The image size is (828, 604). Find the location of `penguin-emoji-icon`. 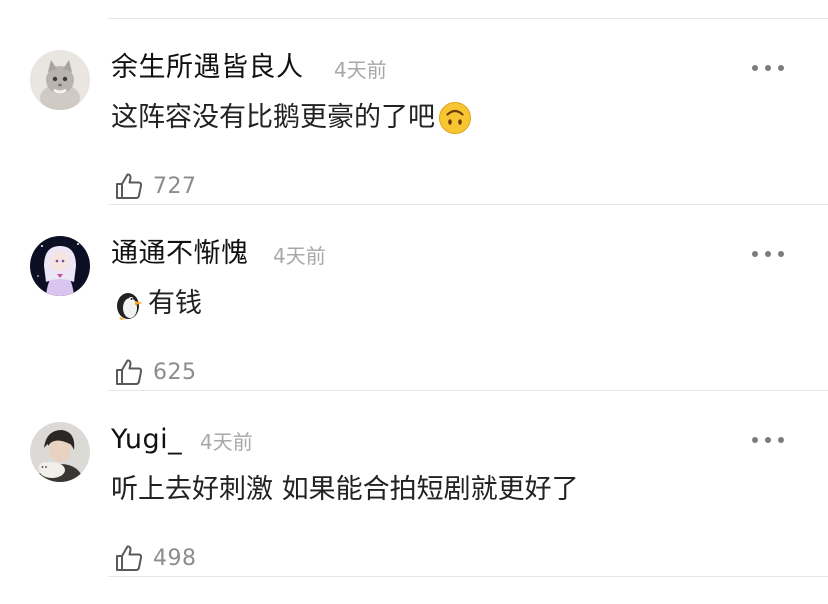

penguin-emoji-icon is located at coordinates (130, 306).